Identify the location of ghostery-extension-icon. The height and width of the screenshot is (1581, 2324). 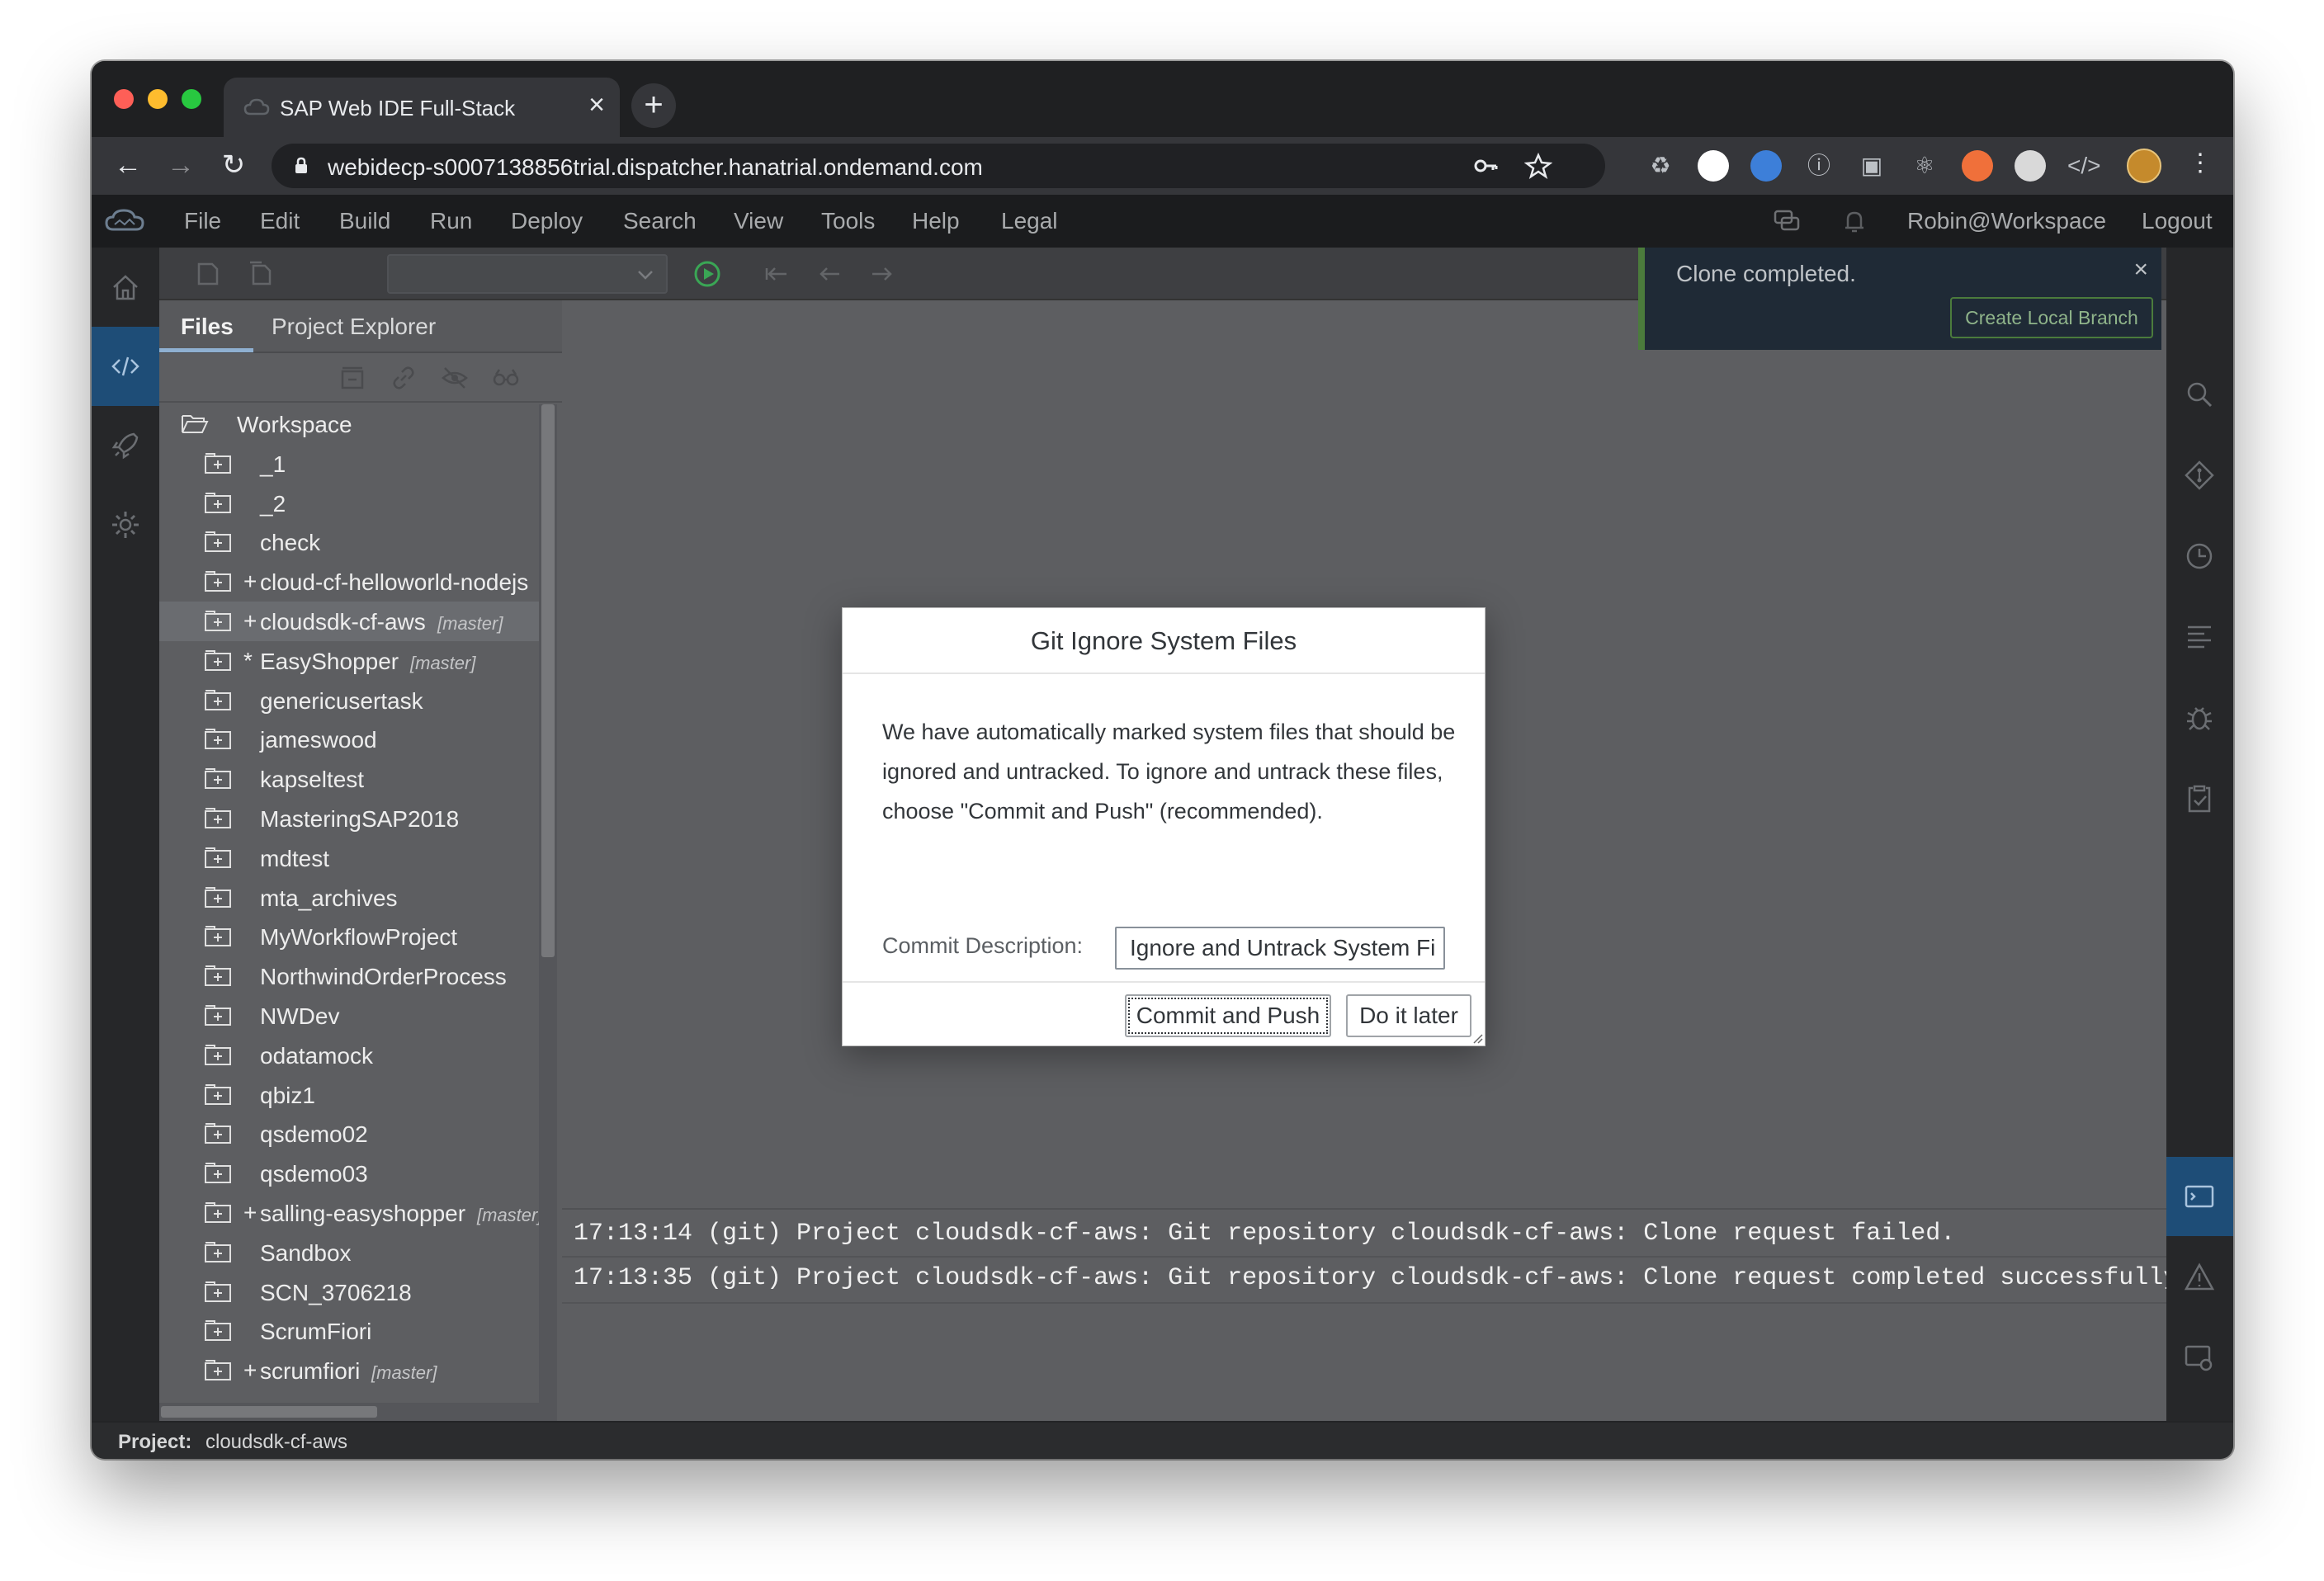
(1713, 166).